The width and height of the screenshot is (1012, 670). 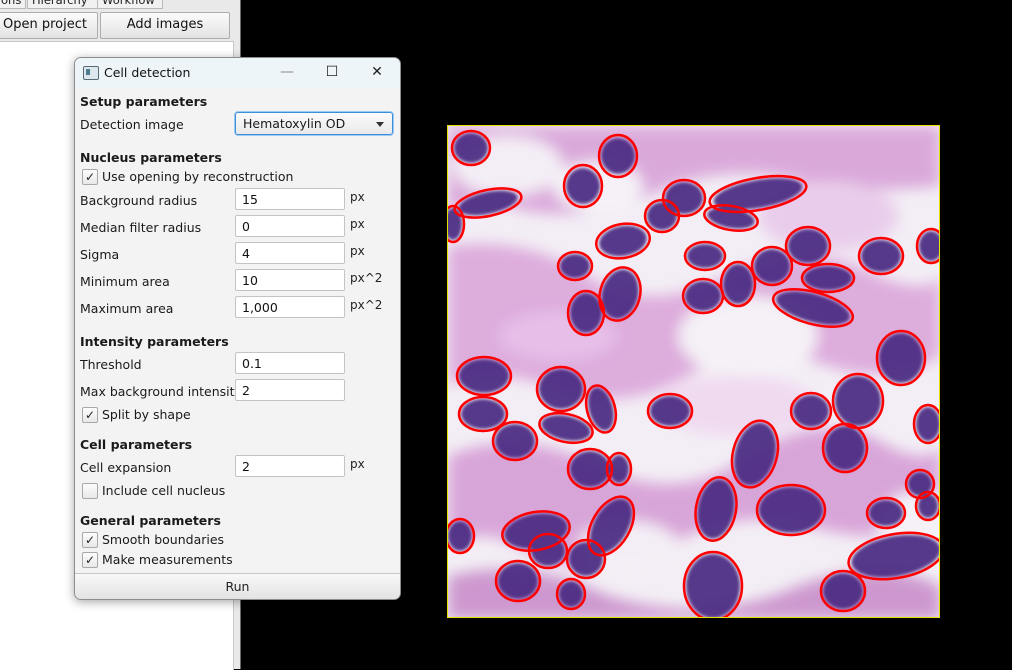 I want to click on main-tab-bar: ons Hierarchy Workflow, so click(x=120, y=4).